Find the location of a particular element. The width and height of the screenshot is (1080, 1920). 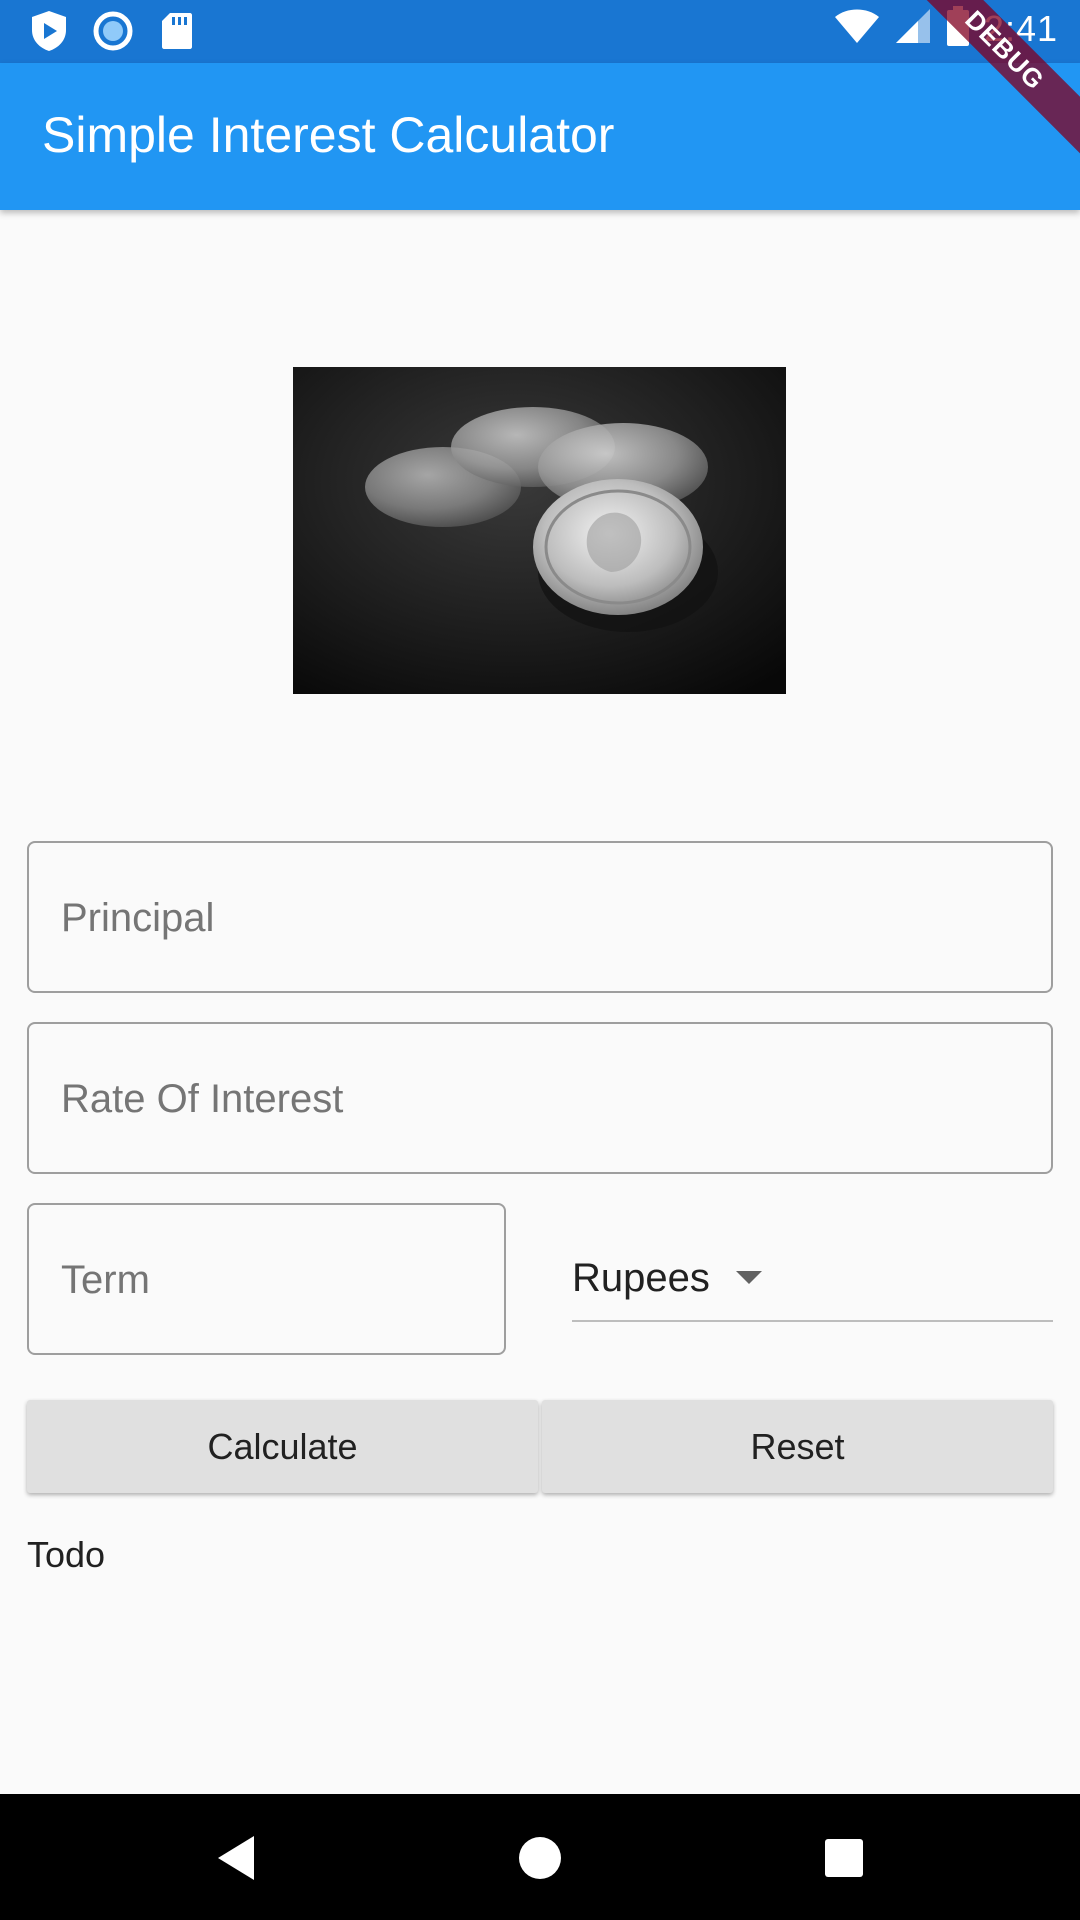

back-icon is located at coordinates (236, 1858).